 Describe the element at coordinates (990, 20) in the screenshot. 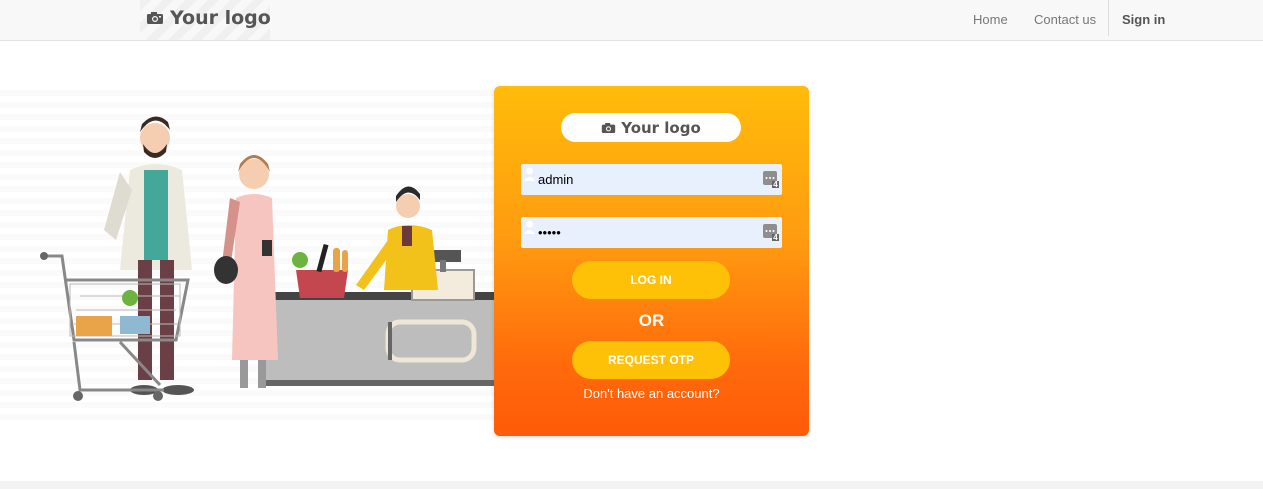

I see `nav-home-link: Home` at that location.